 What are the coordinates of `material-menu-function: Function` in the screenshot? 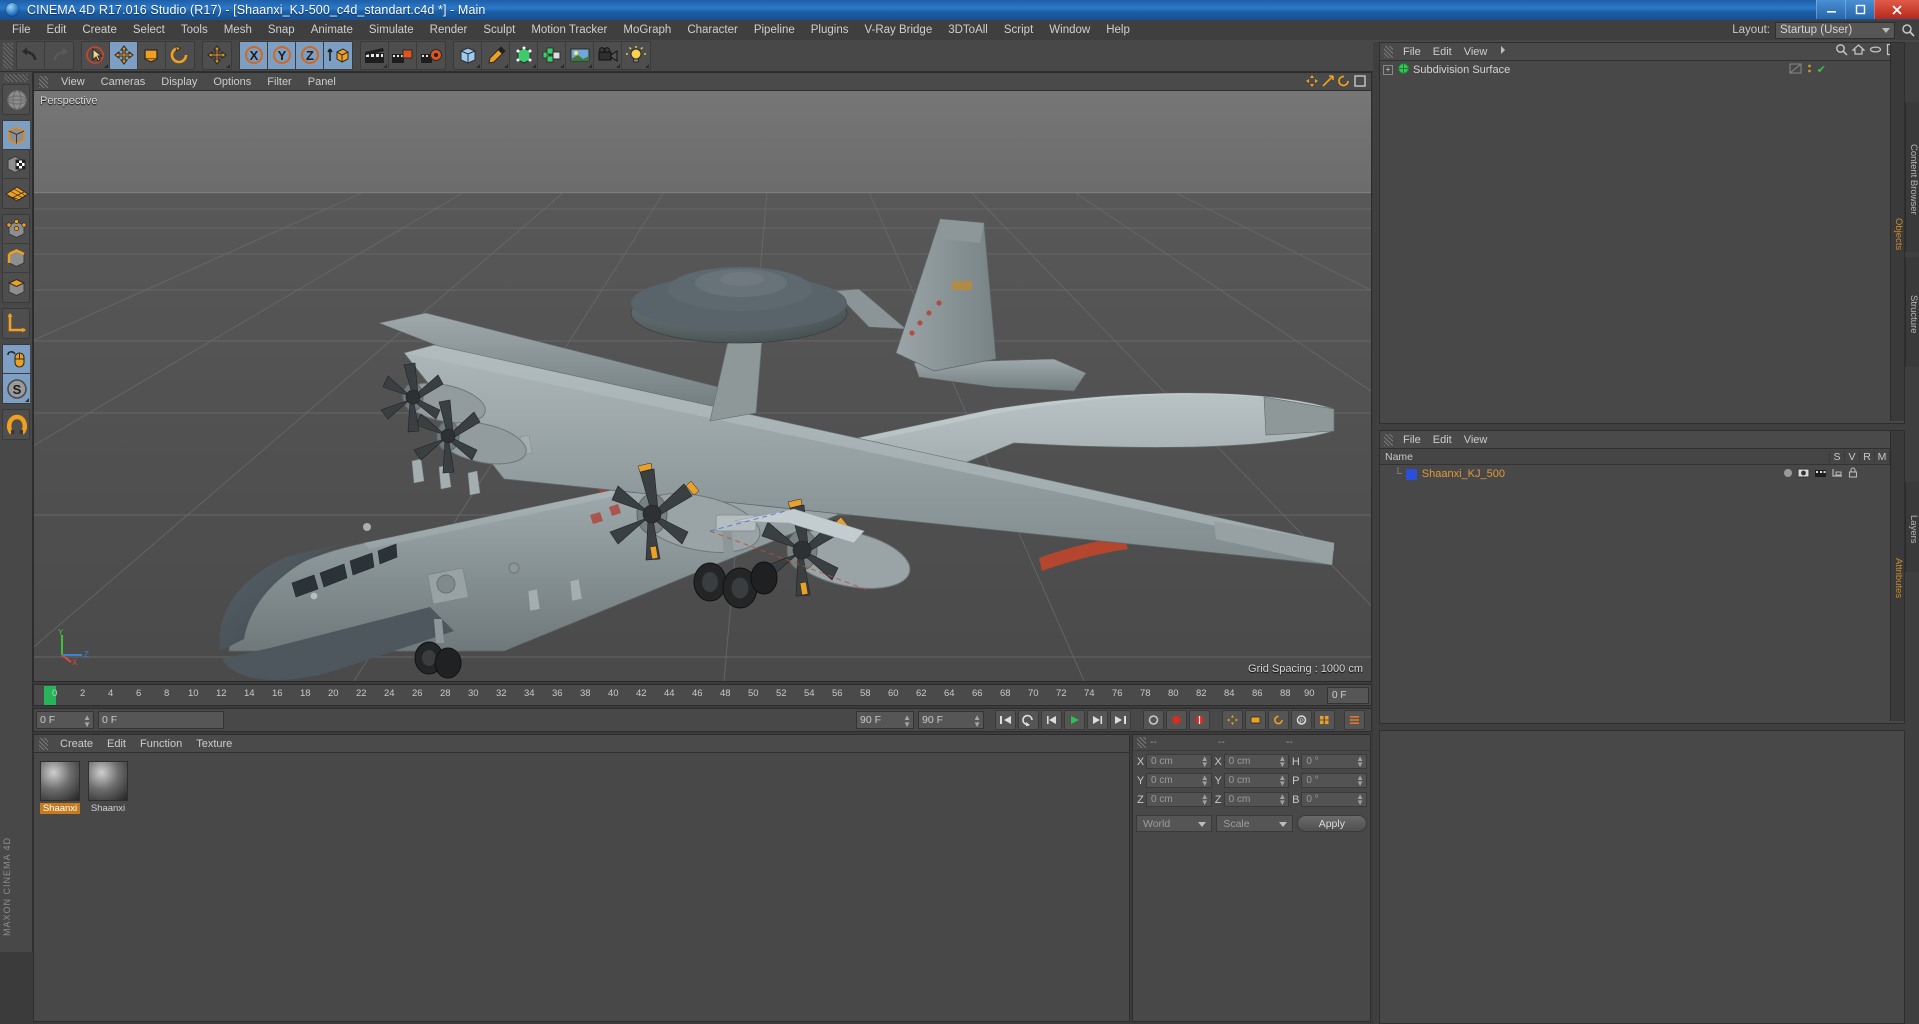 It's located at (161, 744).